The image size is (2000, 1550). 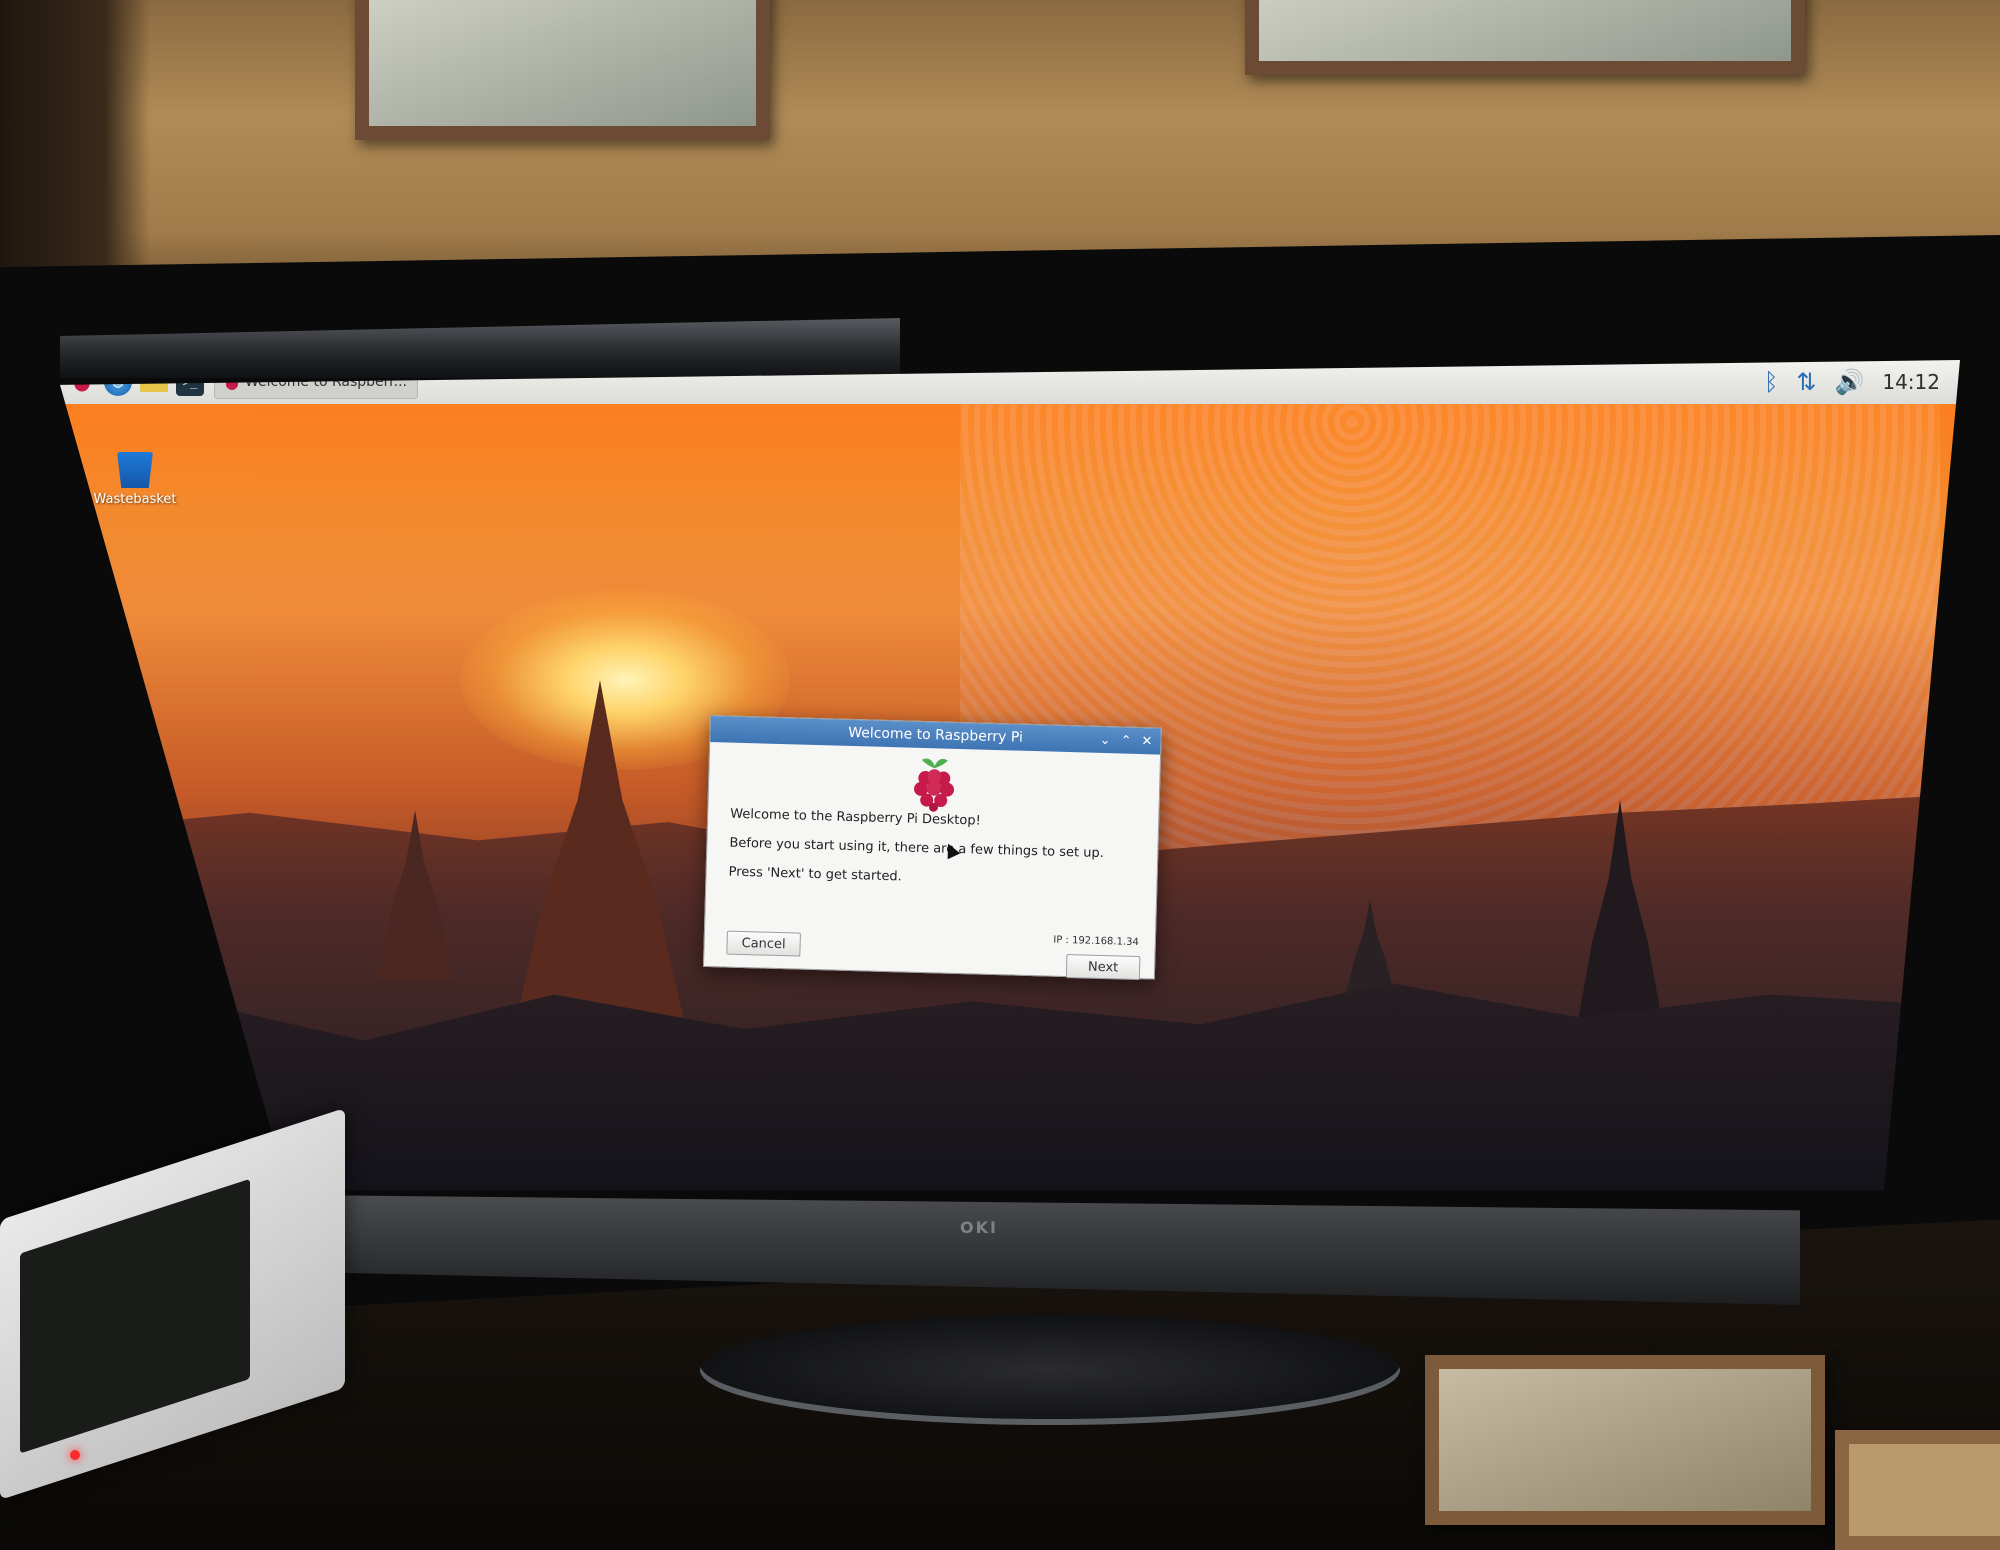 I want to click on minimize-icon: ⌄, so click(x=1105, y=739).